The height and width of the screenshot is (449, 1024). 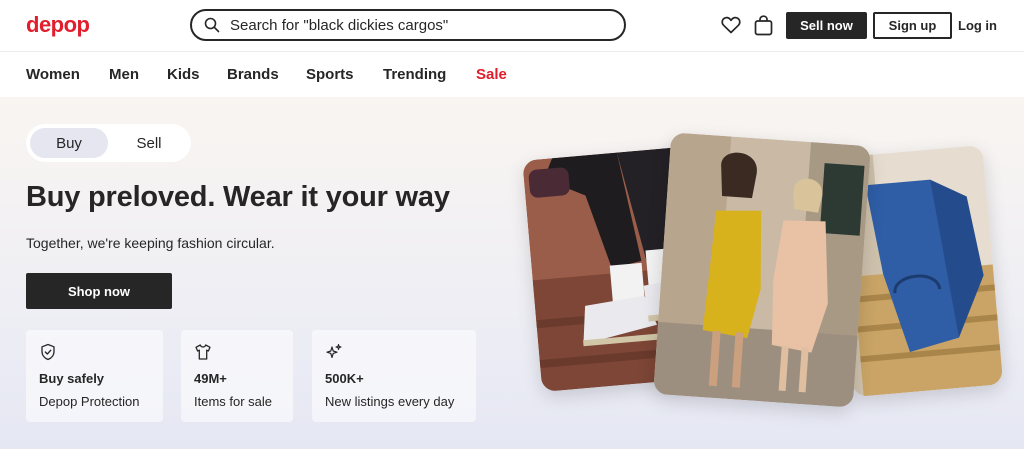 I want to click on nav-item-women: Women, so click(x=53, y=74).